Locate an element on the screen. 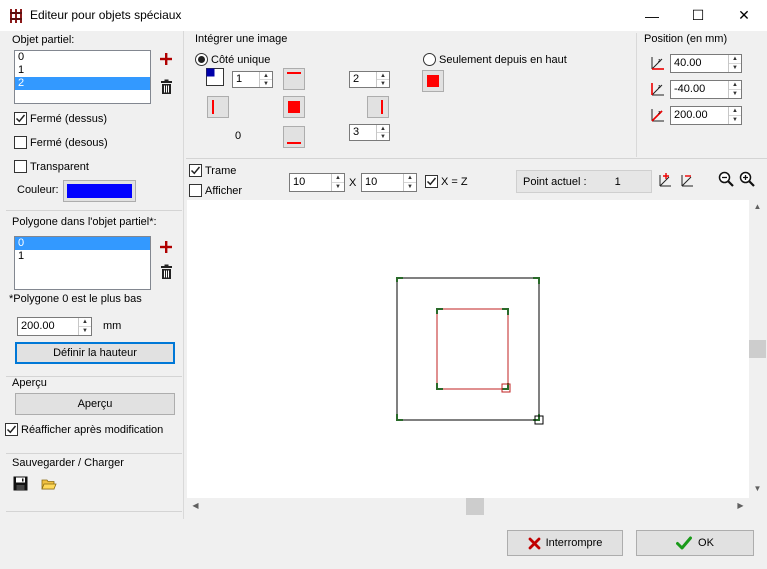 Image resolution: width=767 pixels, height=569 pixels. side-right-tile is located at coordinates (378, 107).